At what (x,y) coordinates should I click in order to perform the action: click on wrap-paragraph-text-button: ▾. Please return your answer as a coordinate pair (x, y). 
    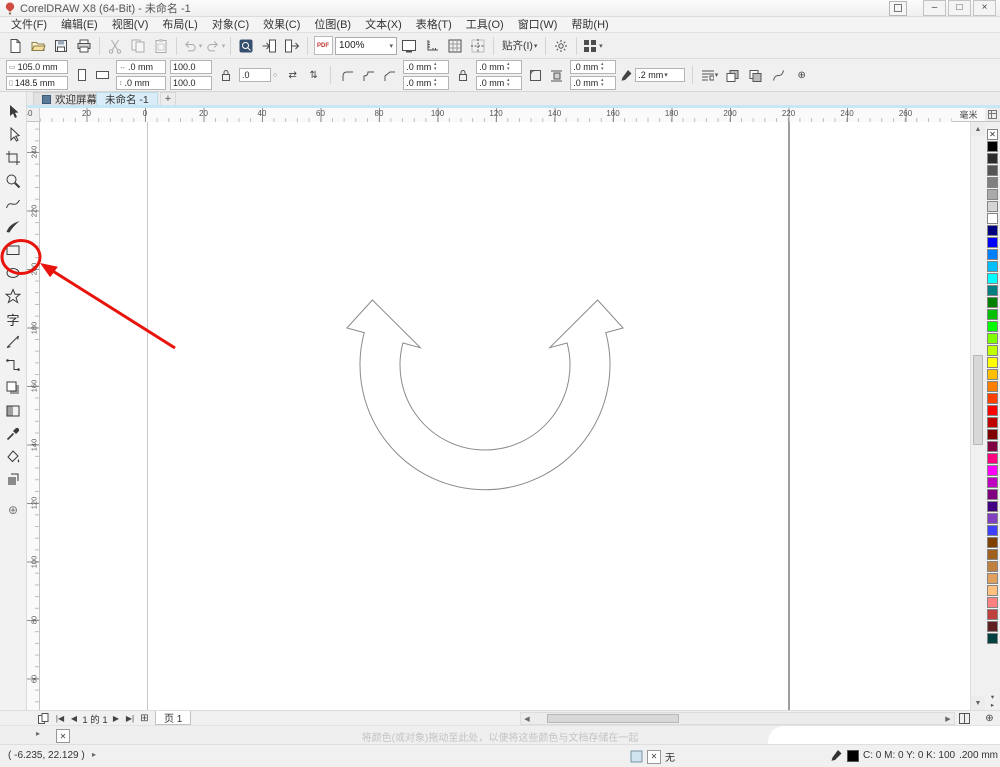
    Looking at the image, I should click on (709, 75).